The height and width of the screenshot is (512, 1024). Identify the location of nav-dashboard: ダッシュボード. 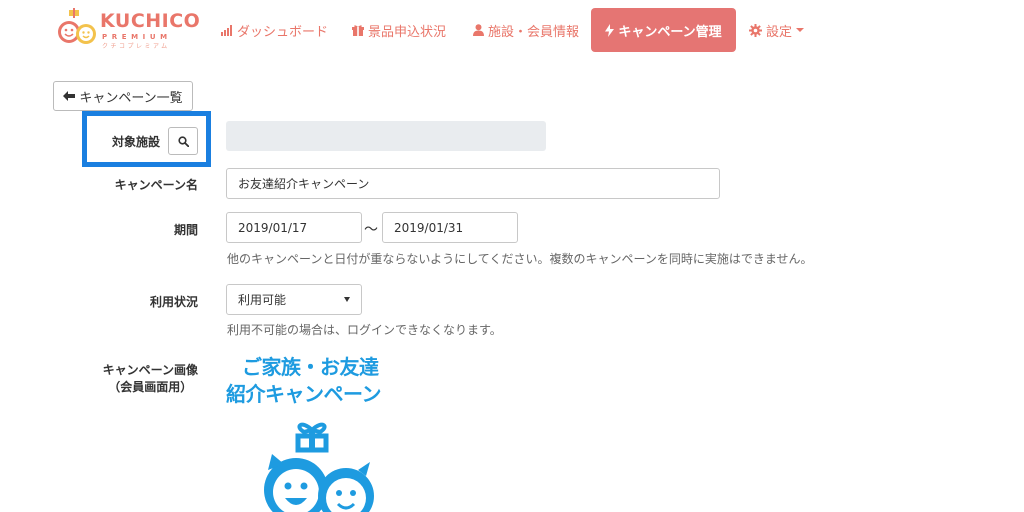
(274, 30).